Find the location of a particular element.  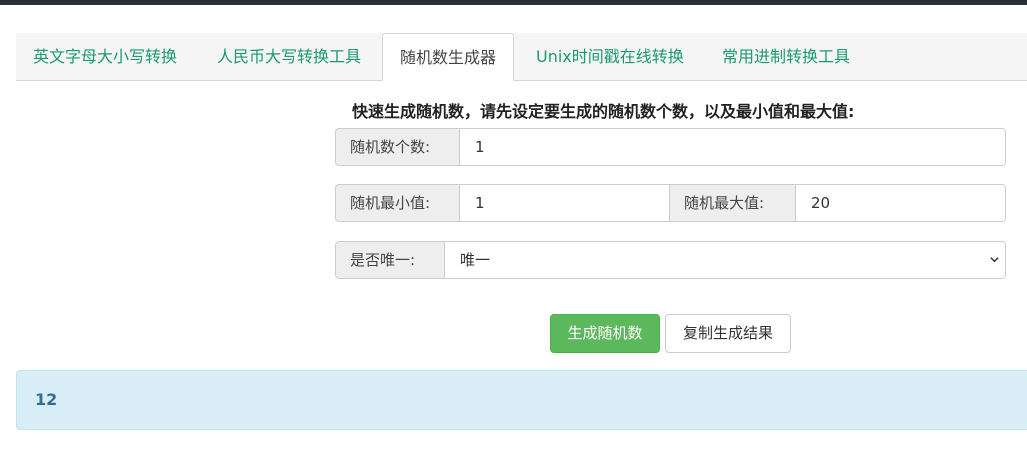

unique-row: 是否唯一: 唯一 is located at coordinates (670, 260).